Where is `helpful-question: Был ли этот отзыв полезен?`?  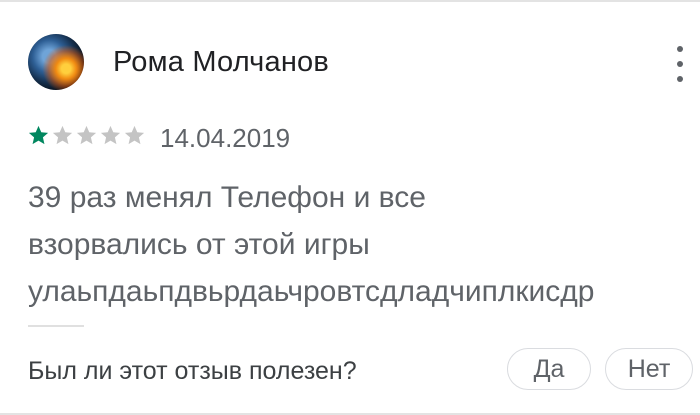 helpful-question: Был ли этот отзыв полезен? is located at coordinates (192, 371).